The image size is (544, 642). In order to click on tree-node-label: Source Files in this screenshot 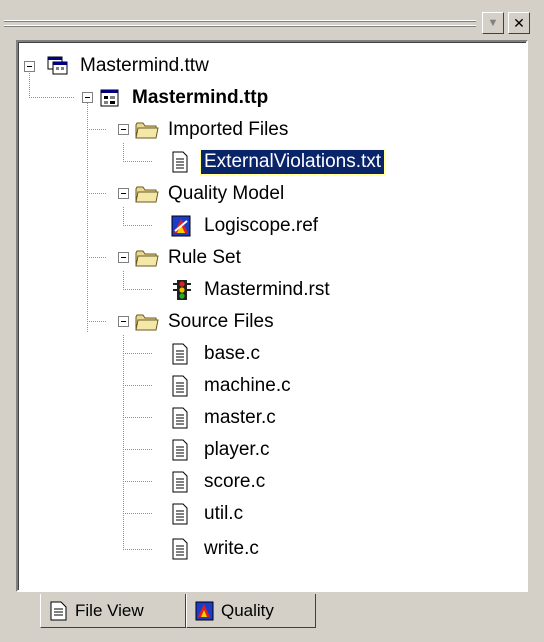, I will do `click(221, 321)`.